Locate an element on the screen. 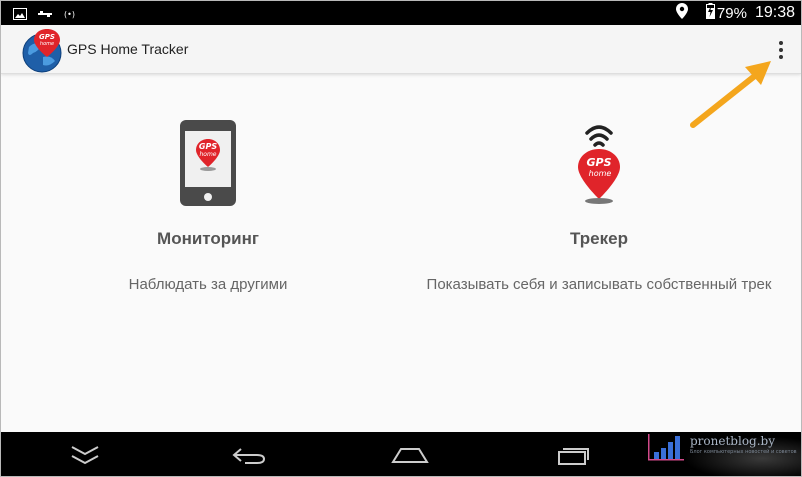  signal-icon: (•) is located at coordinates (71, 14).